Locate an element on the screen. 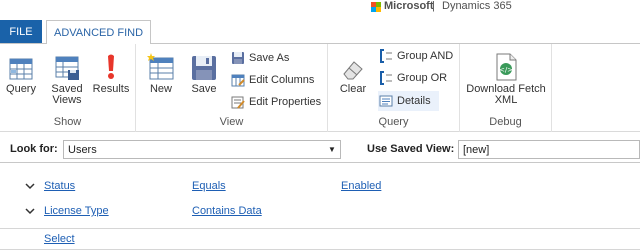 This screenshot has height=251, width=640. look-for-select: Users ▼ is located at coordinates (202, 149).